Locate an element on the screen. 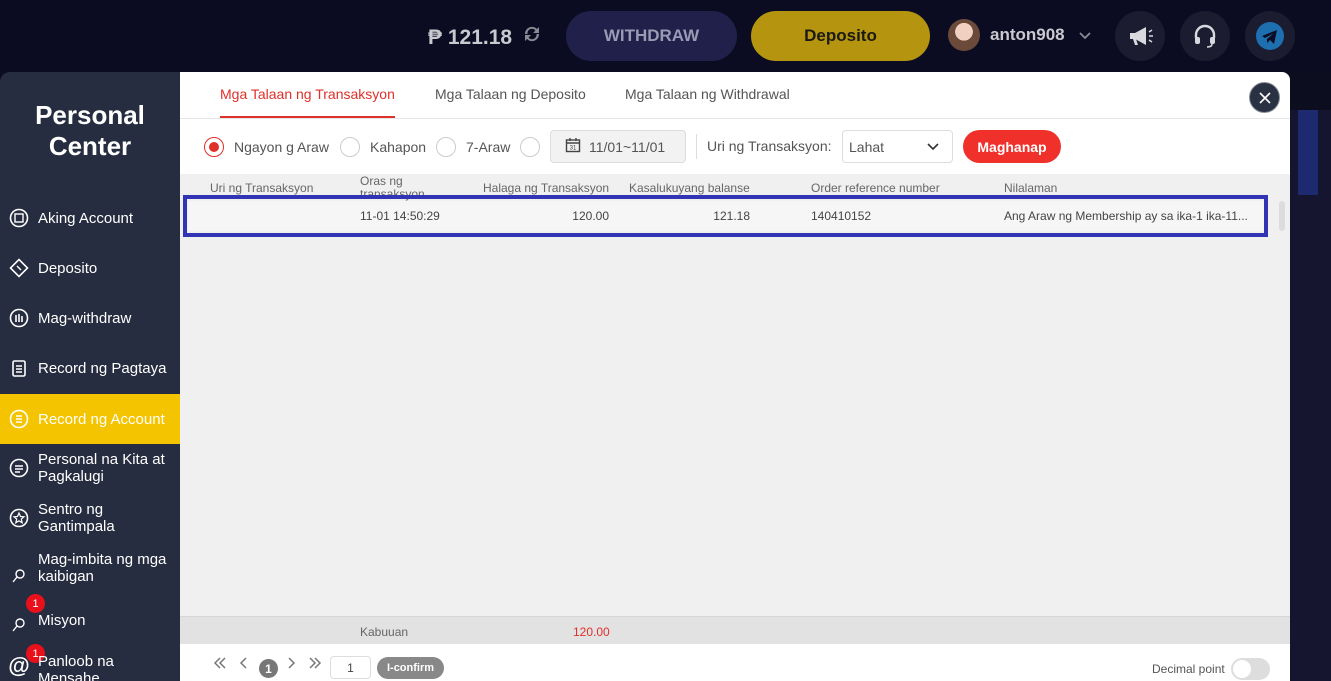  sidebar-item-aking-account: Aking Account is located at coordinates (90, 218).